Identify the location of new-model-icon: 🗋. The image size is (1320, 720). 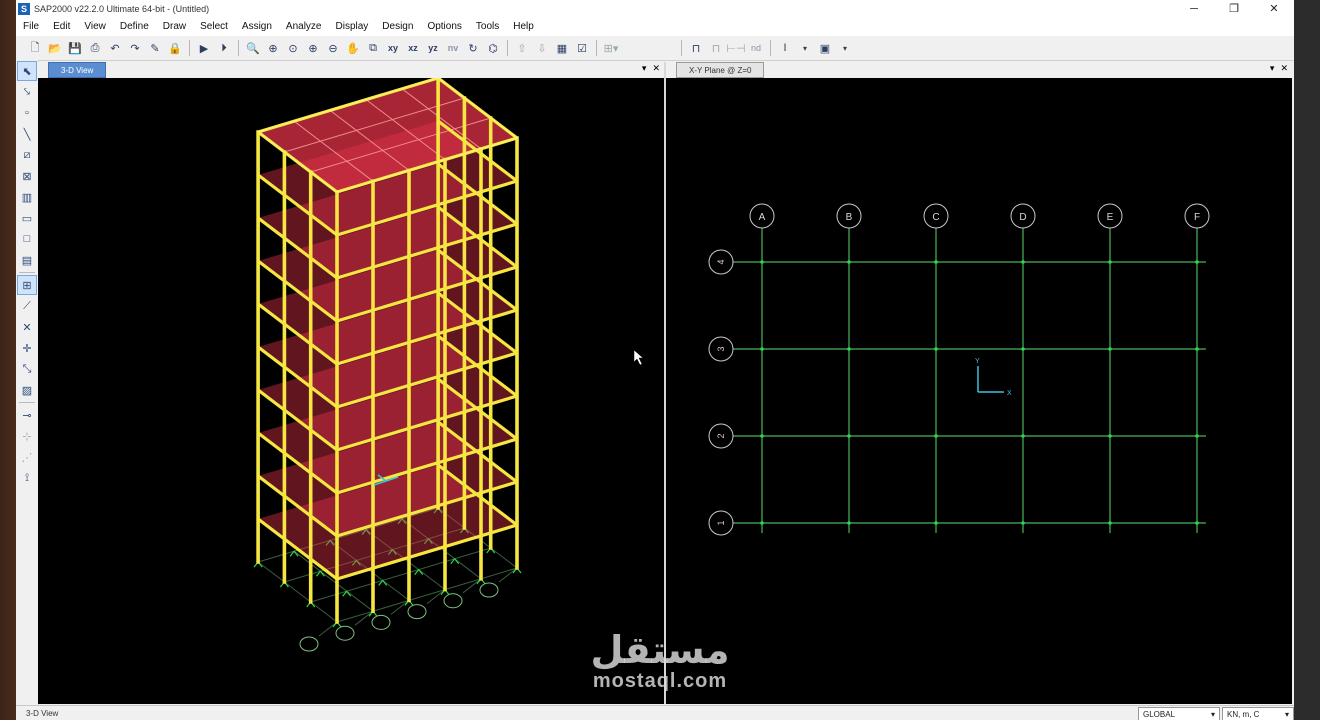
(35, 48).